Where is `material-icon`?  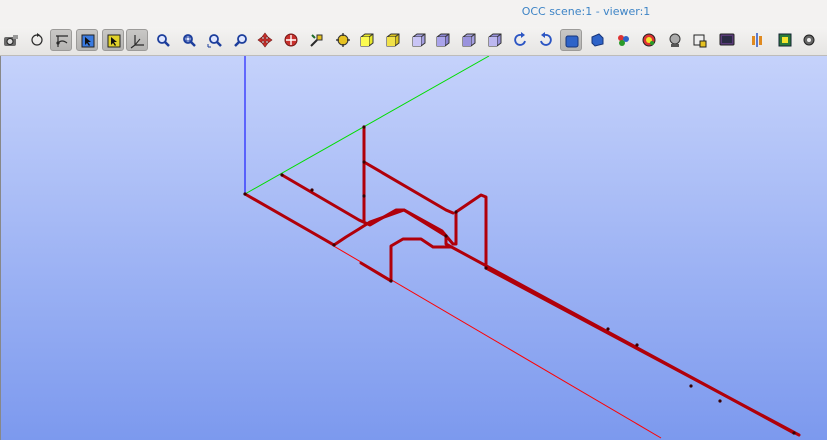
material-icon is located at coordinates (649, 40).